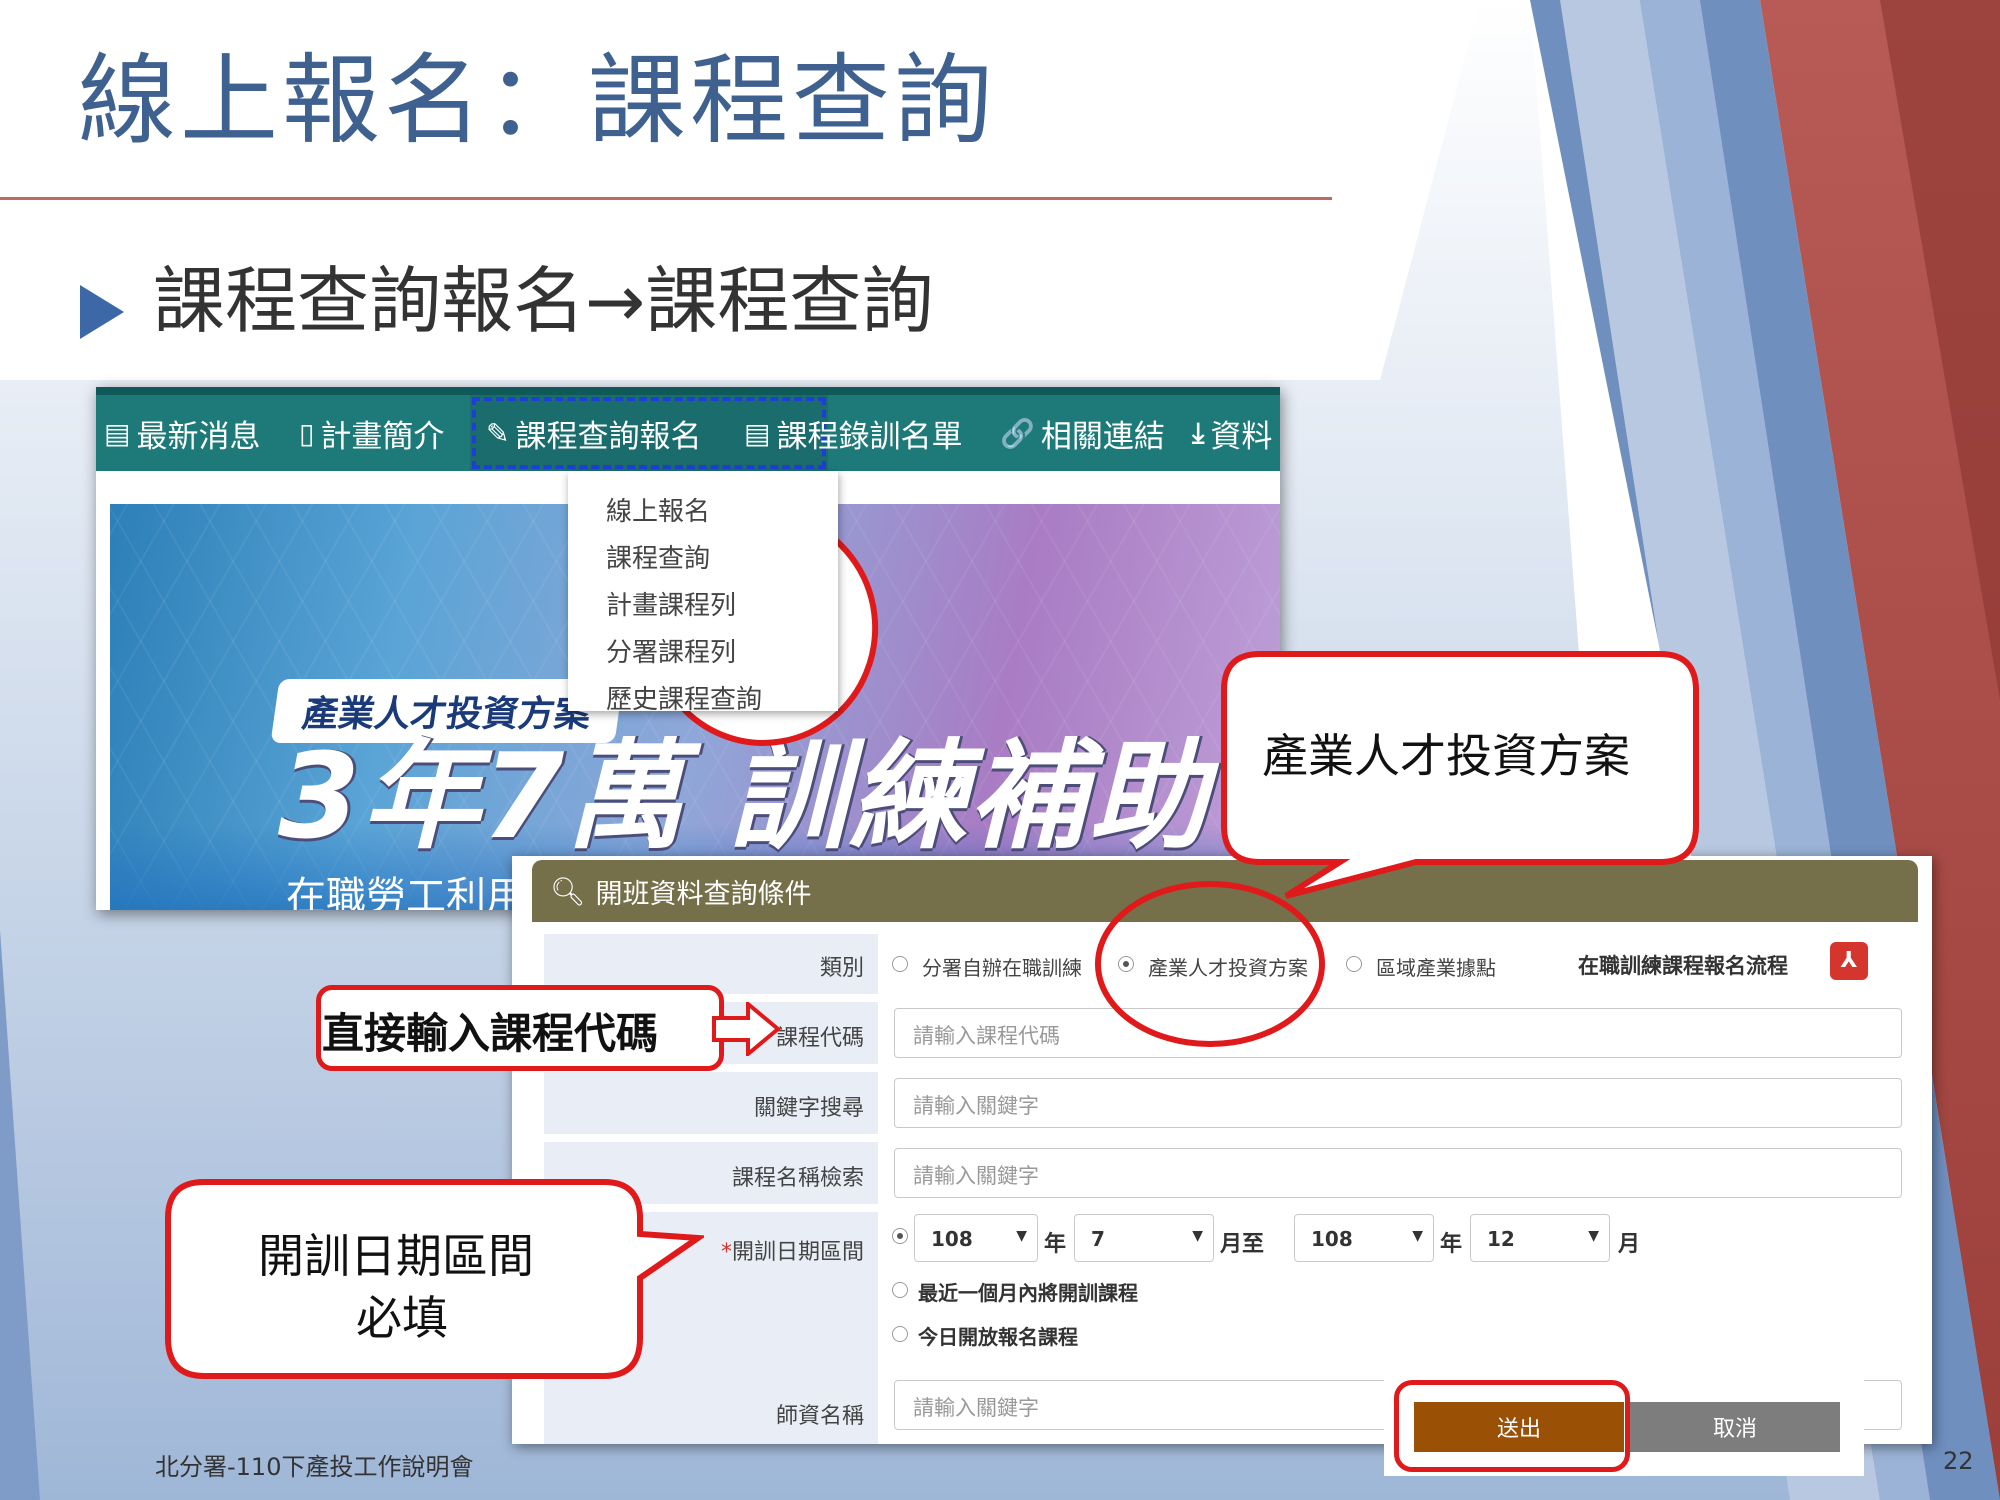 This screenshot has width=2000, height=1500. What do you see at coordinates (402, 1318) in the screenshot?
I see `callout-date-range-line2: 必填` at bounding box center [402, 1318].